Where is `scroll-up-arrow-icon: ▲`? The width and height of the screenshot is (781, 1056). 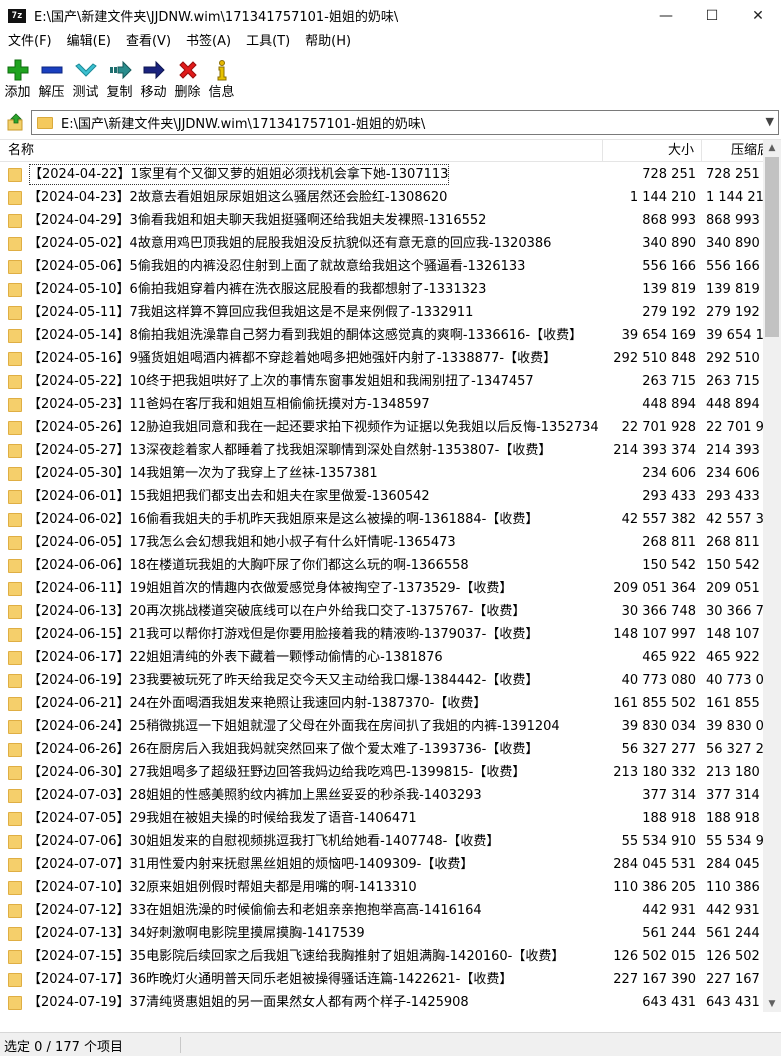
scroll-up-arrow-icon: ▲ is located at coordinates (772, 148).